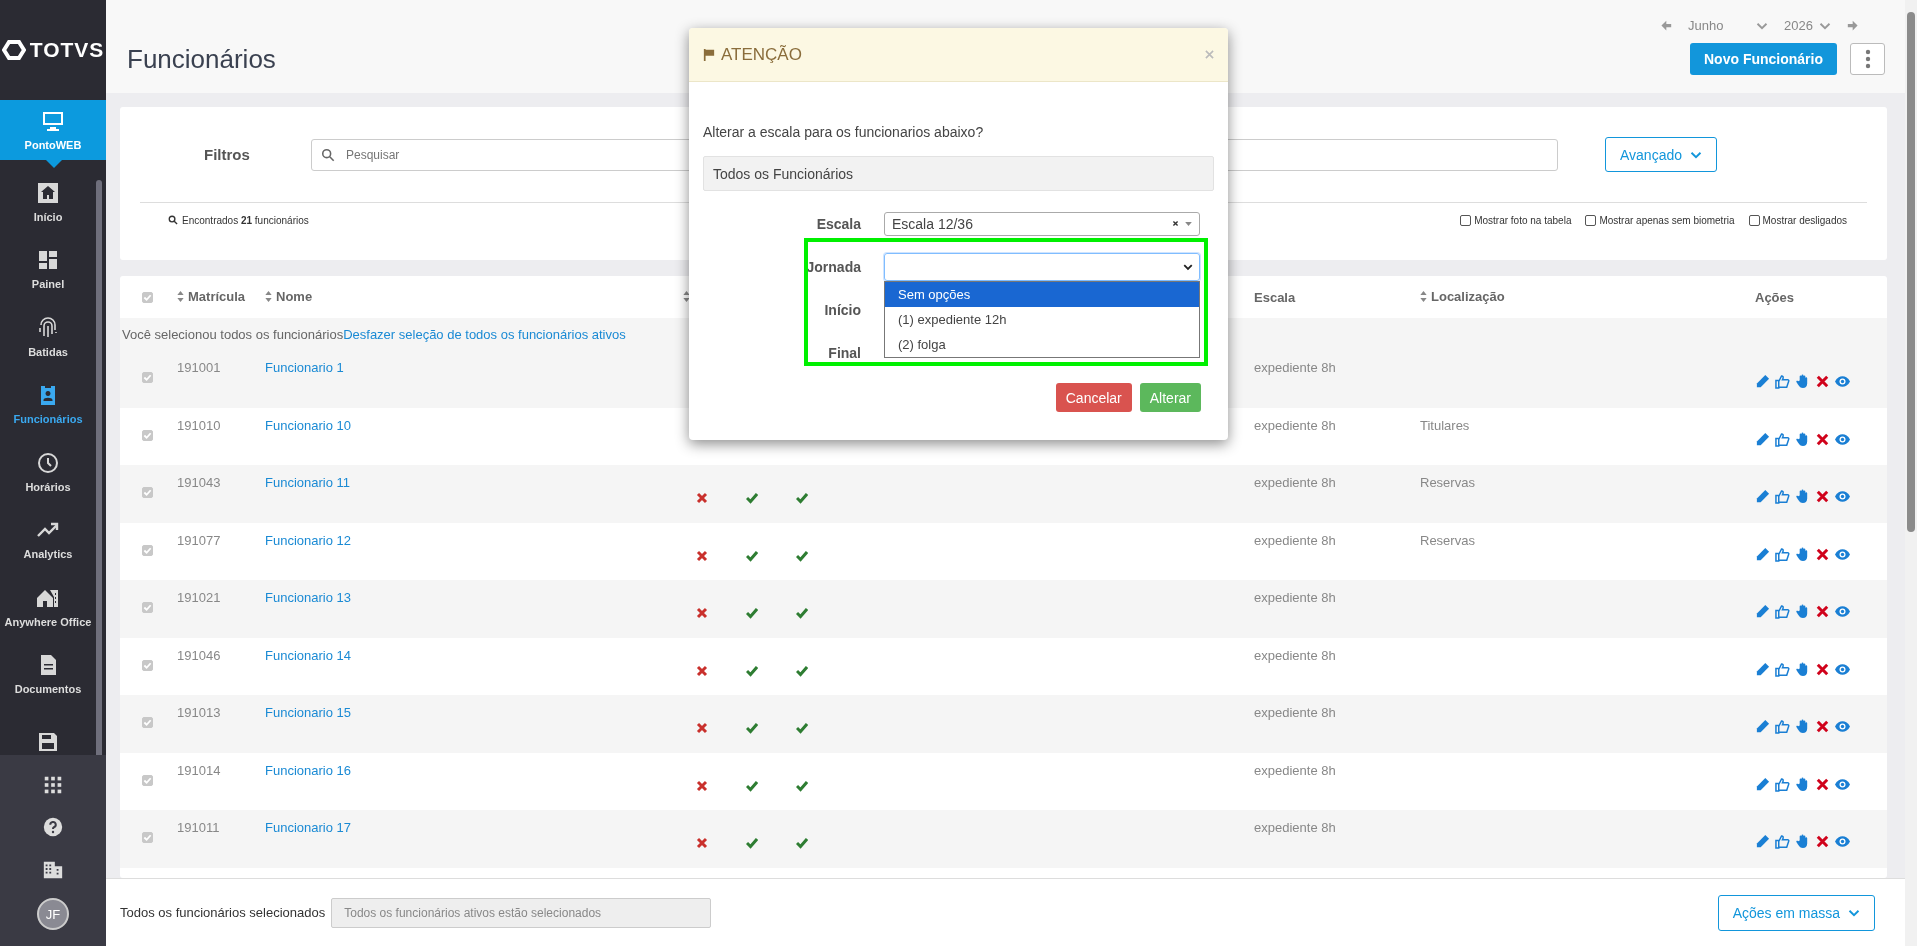 This screenshot has width=1917, height=946. Describe the element at coordinates (211, 296) in the screenshot. I see `column-header: Matrícula` at that location.